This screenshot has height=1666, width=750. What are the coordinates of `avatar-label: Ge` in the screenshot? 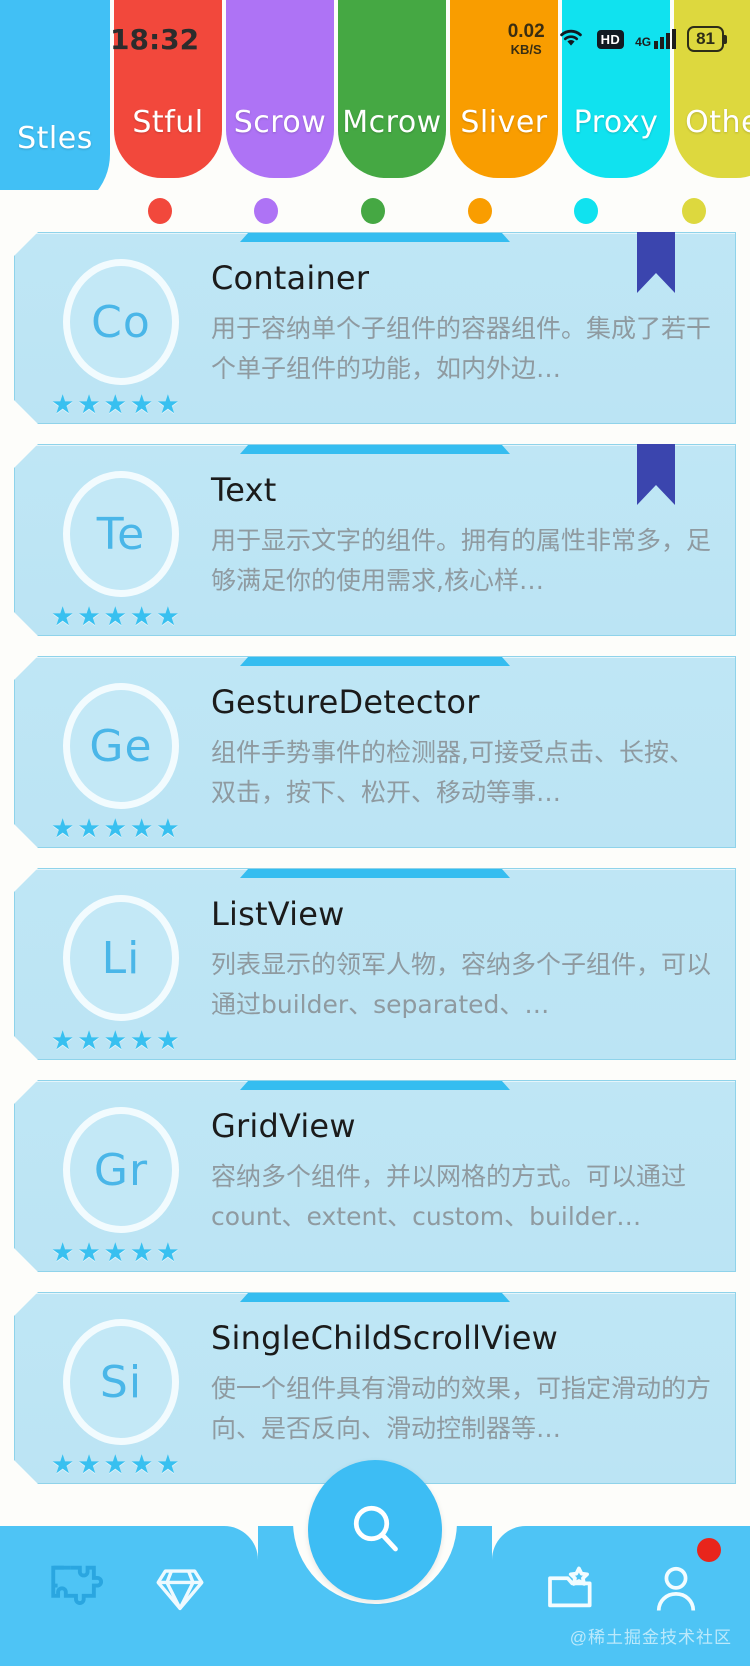 It's located at (121, 746).